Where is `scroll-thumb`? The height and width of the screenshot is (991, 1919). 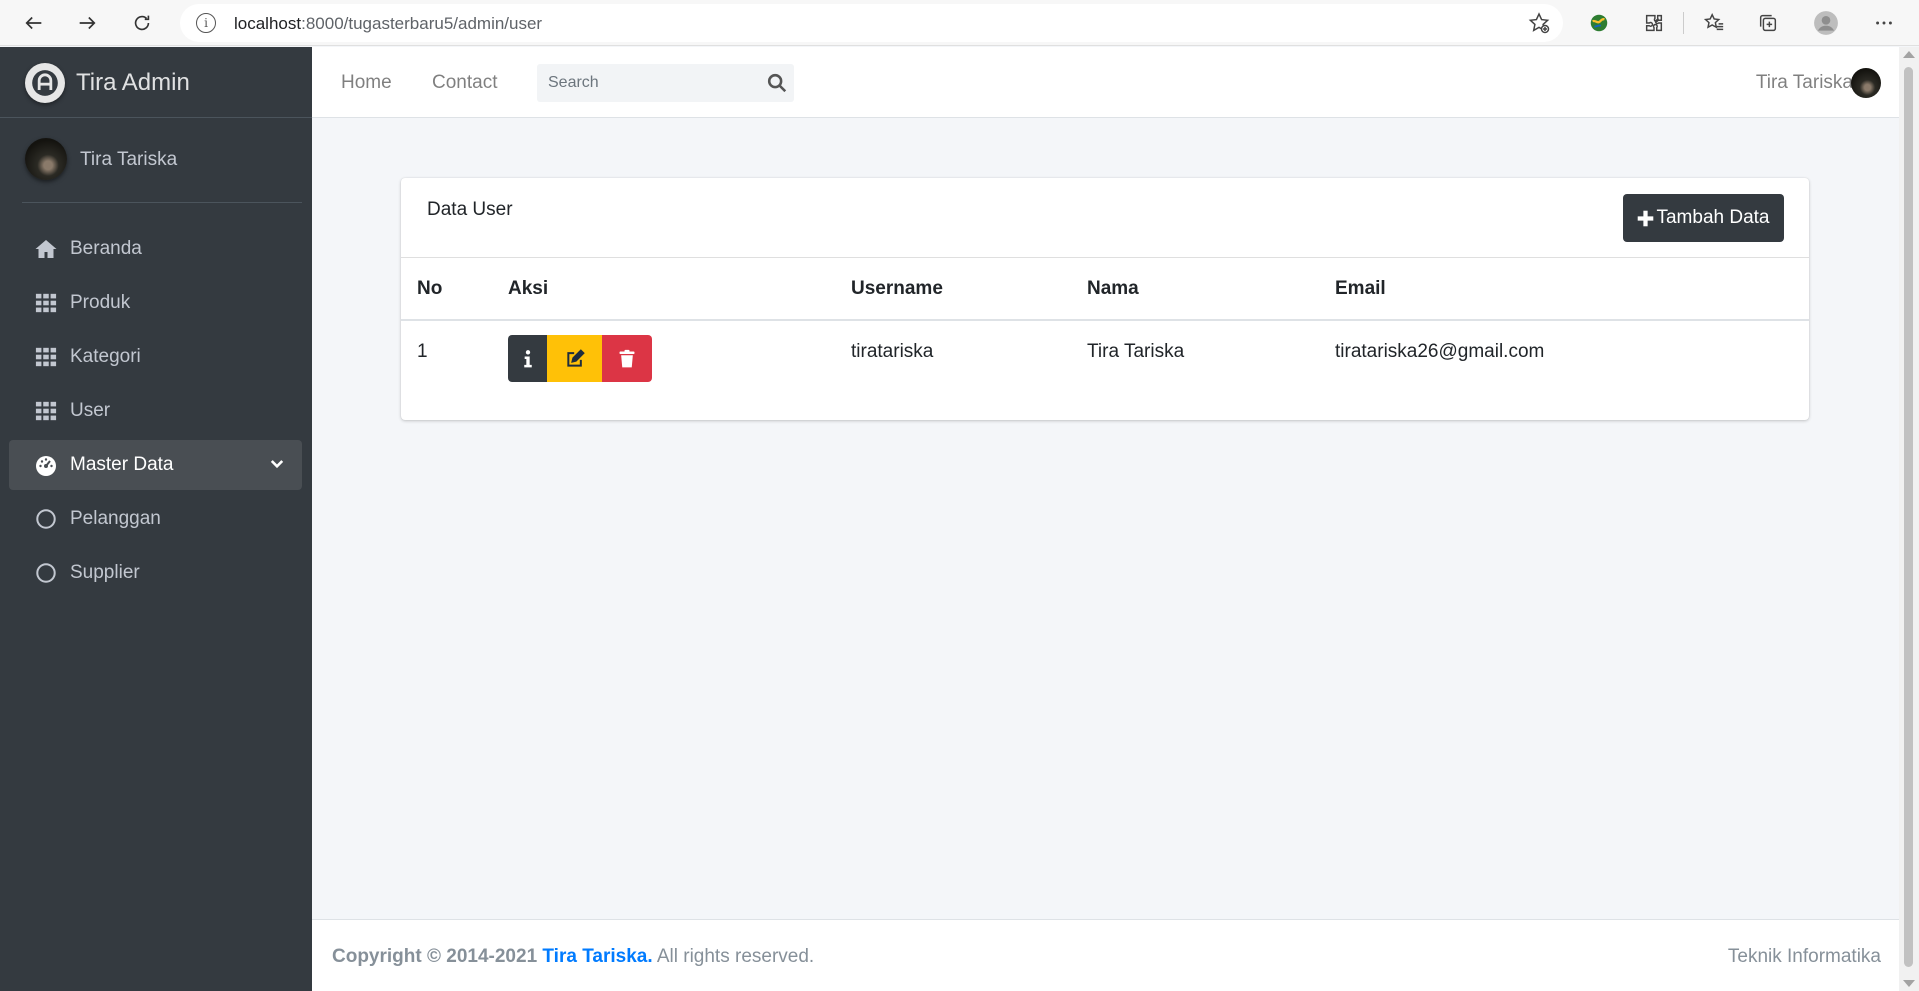
scroll-thumb is located at coordinates (1908, 517).